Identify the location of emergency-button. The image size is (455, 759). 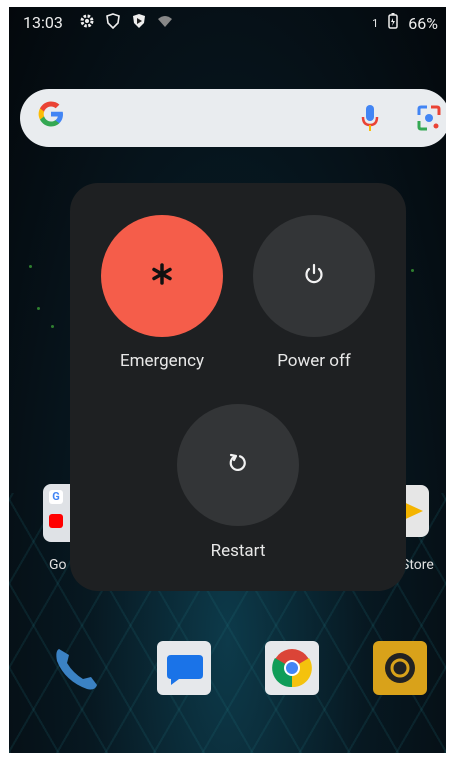
(162, 276).